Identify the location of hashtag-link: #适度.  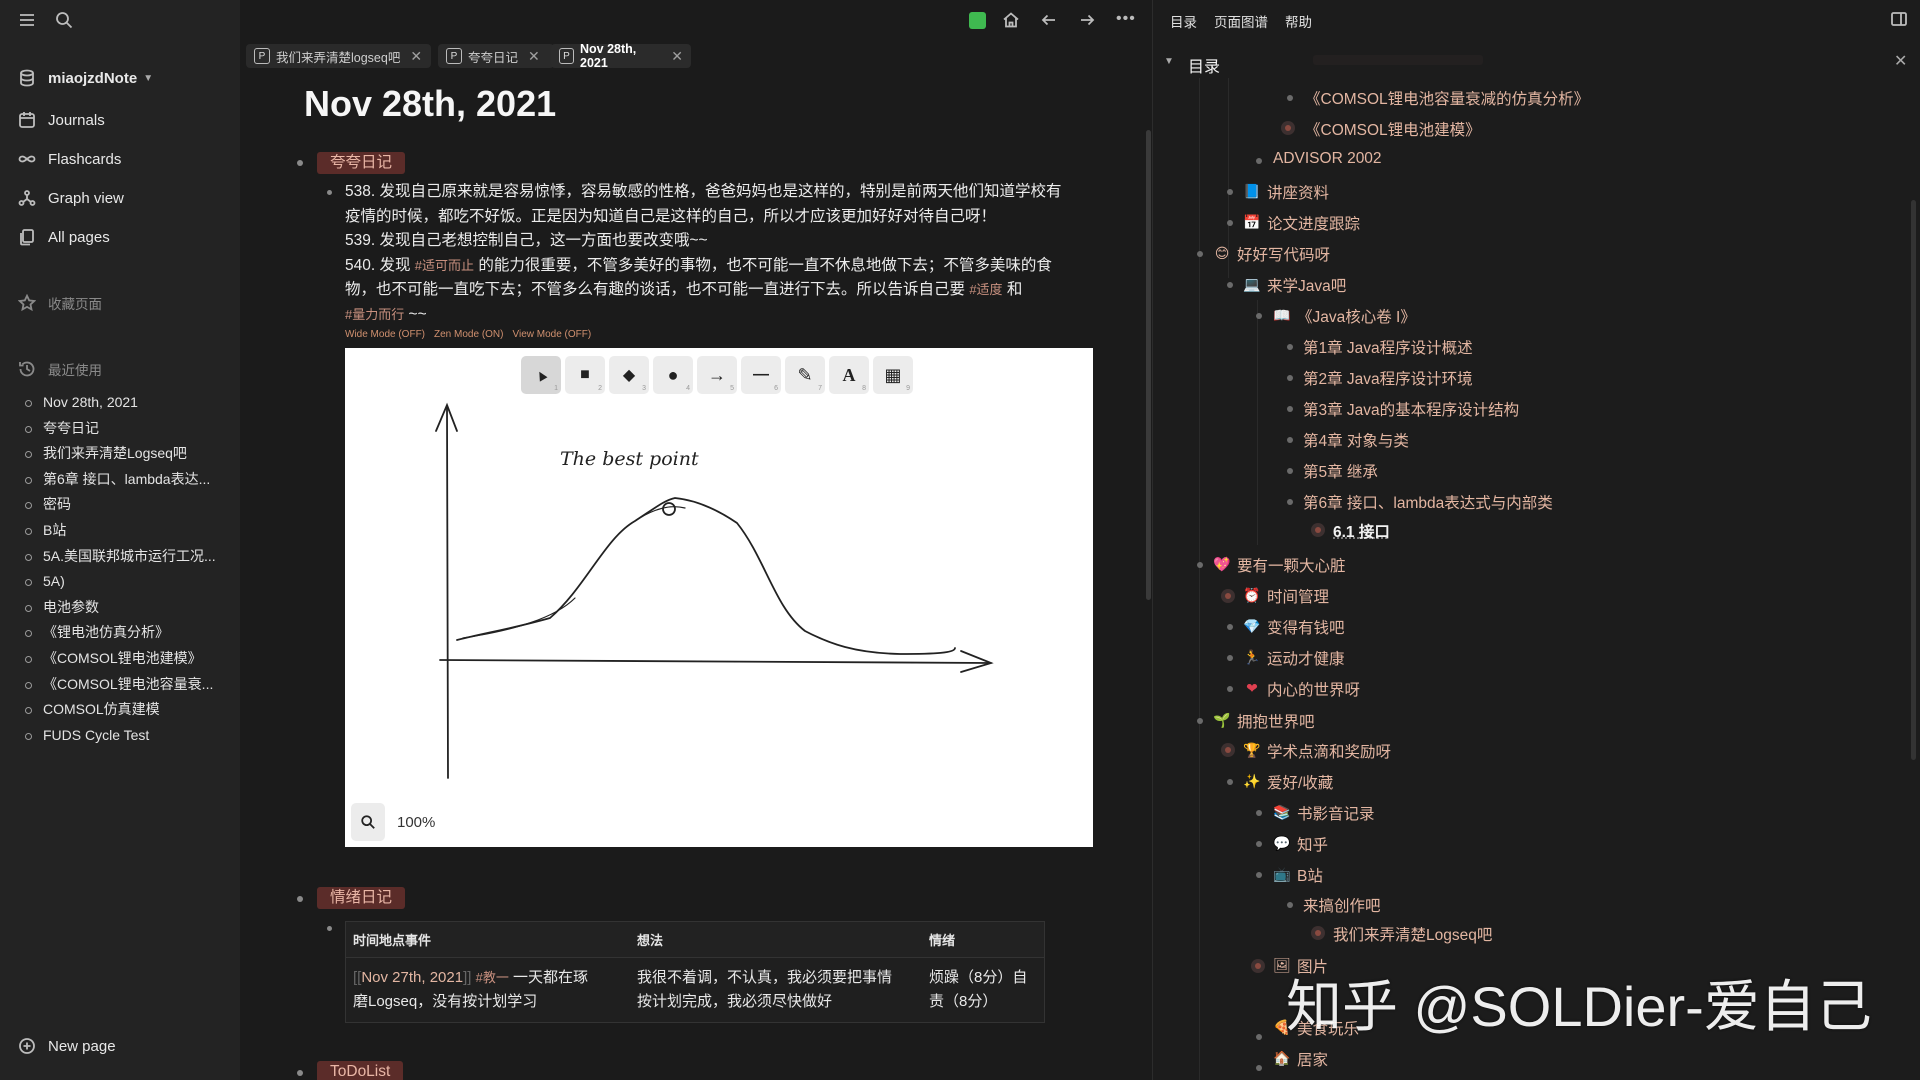
(985, 289).